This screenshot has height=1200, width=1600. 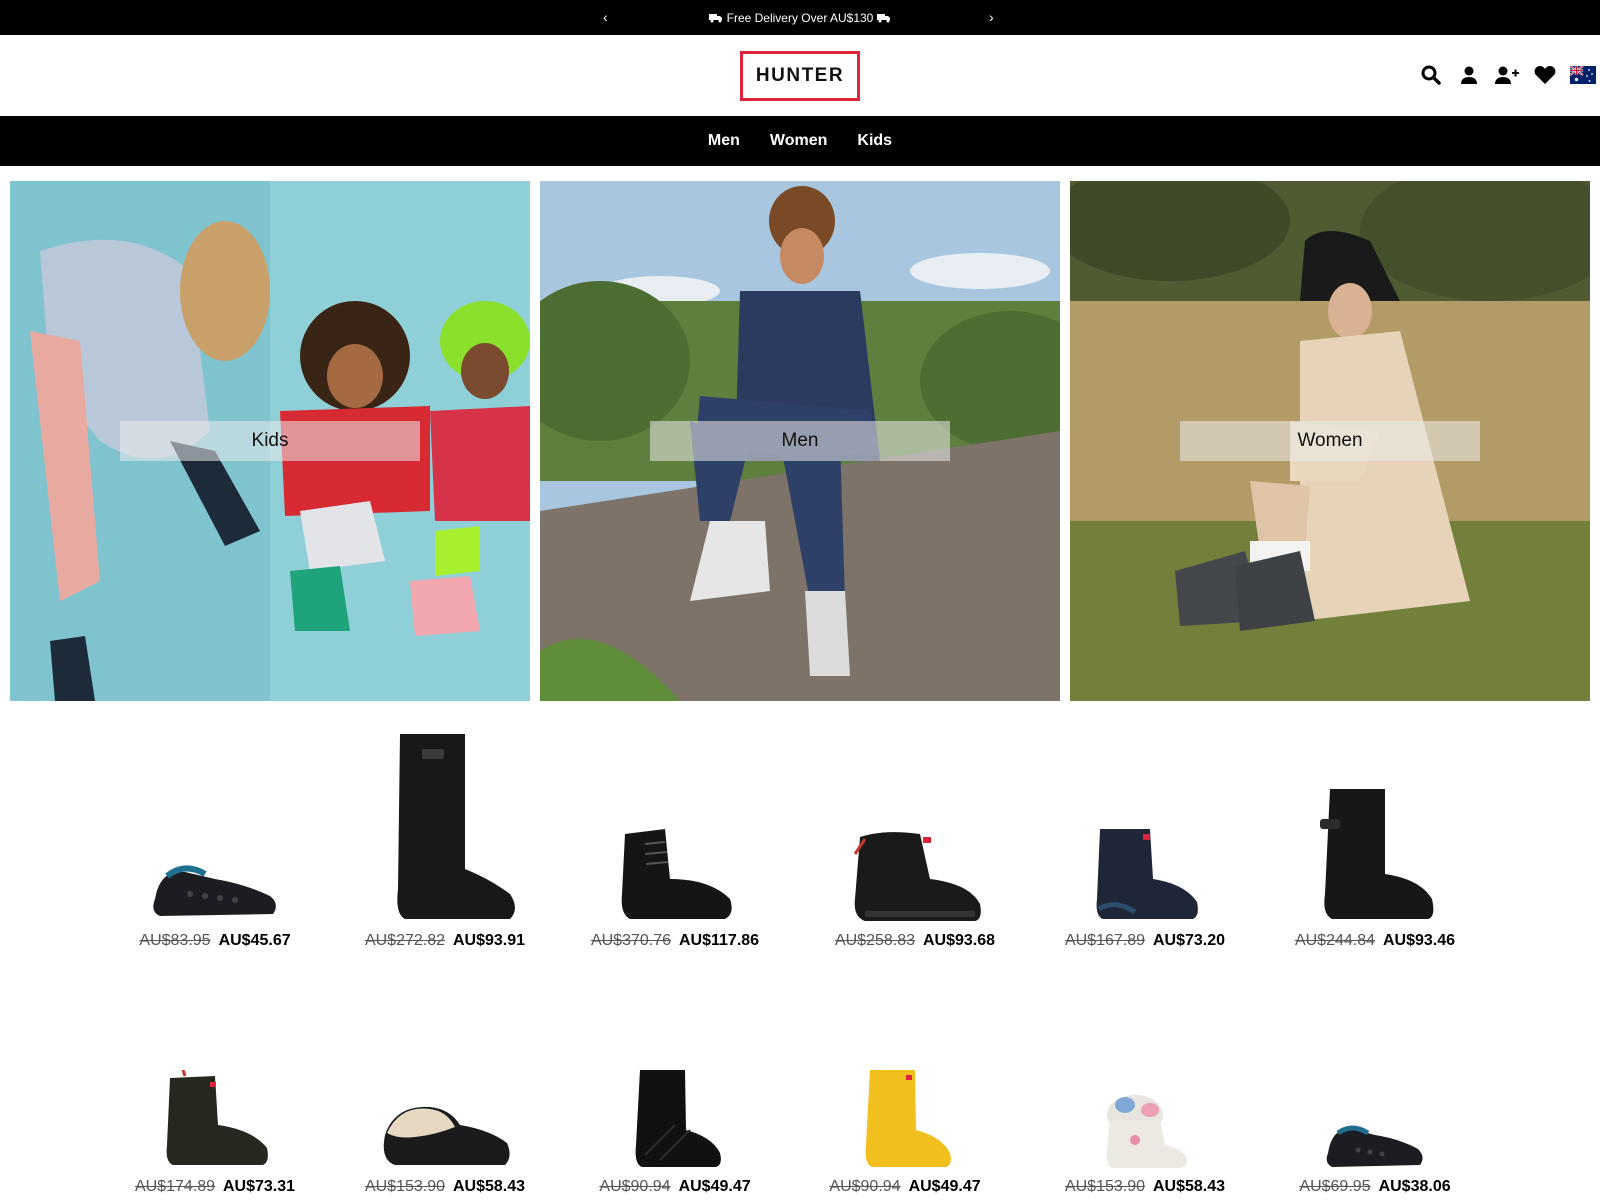 I want to click on old-price: AU$244.84, so click(x=1334, y=940).